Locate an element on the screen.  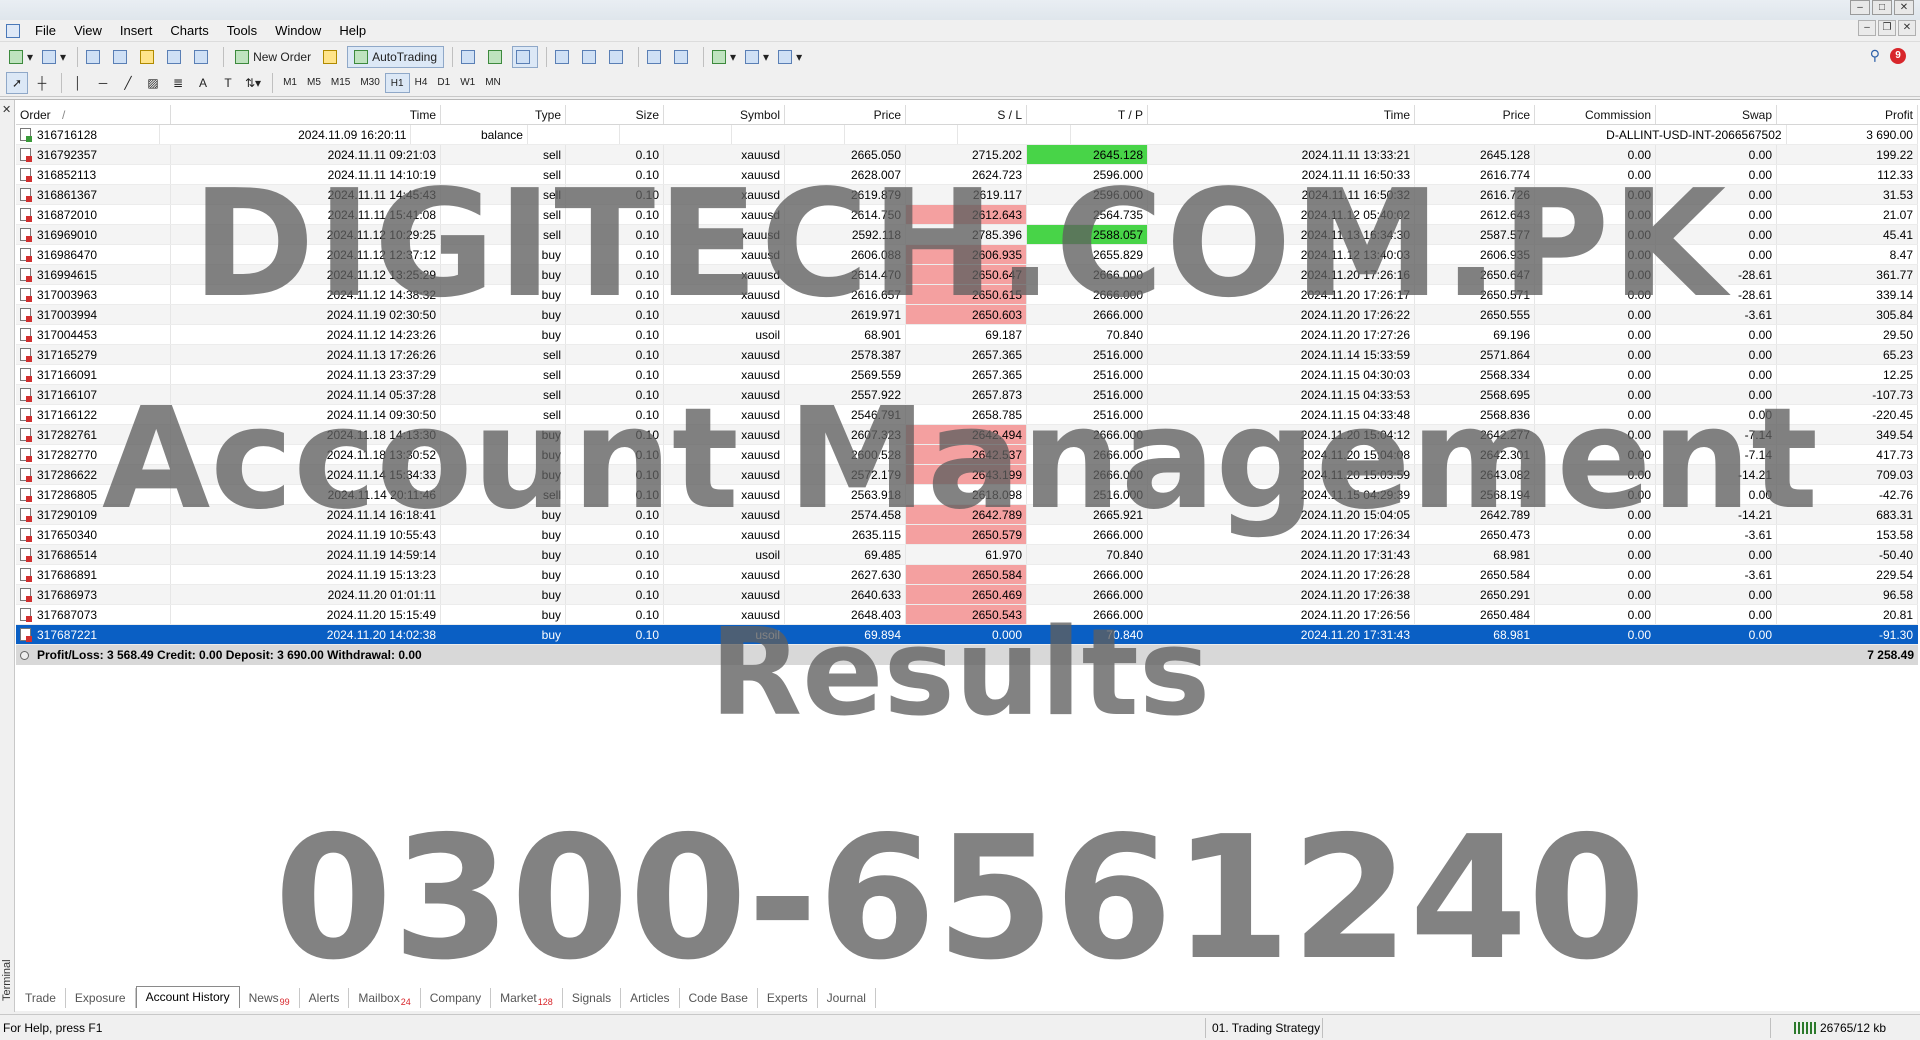
tab-market: Market128 is located at coordinates (527, 998).